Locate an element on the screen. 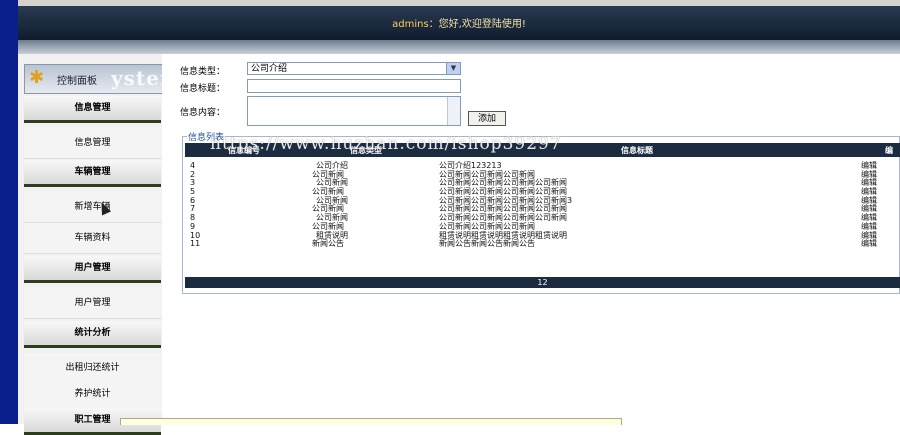 This screenshot has height=435, width=900. content-label: 信息内容： is located at coordinates (203, 113).